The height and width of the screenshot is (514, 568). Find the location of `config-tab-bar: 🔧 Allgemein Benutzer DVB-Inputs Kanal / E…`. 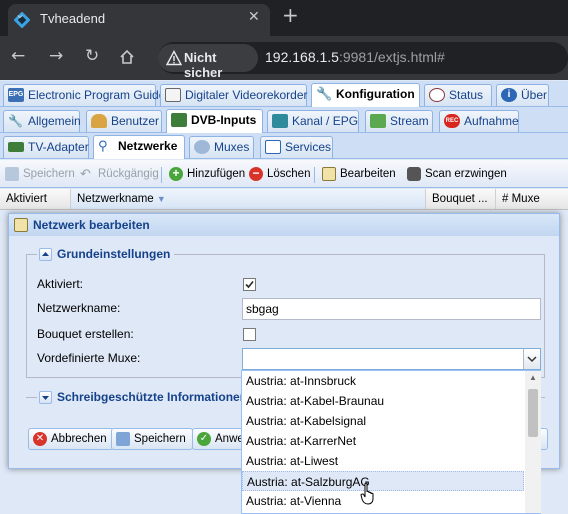

config-tab-bar: 🔧 Allgemein Benutzer DVB-Inputs Kanal / E… is located at coordinates (284, 120).